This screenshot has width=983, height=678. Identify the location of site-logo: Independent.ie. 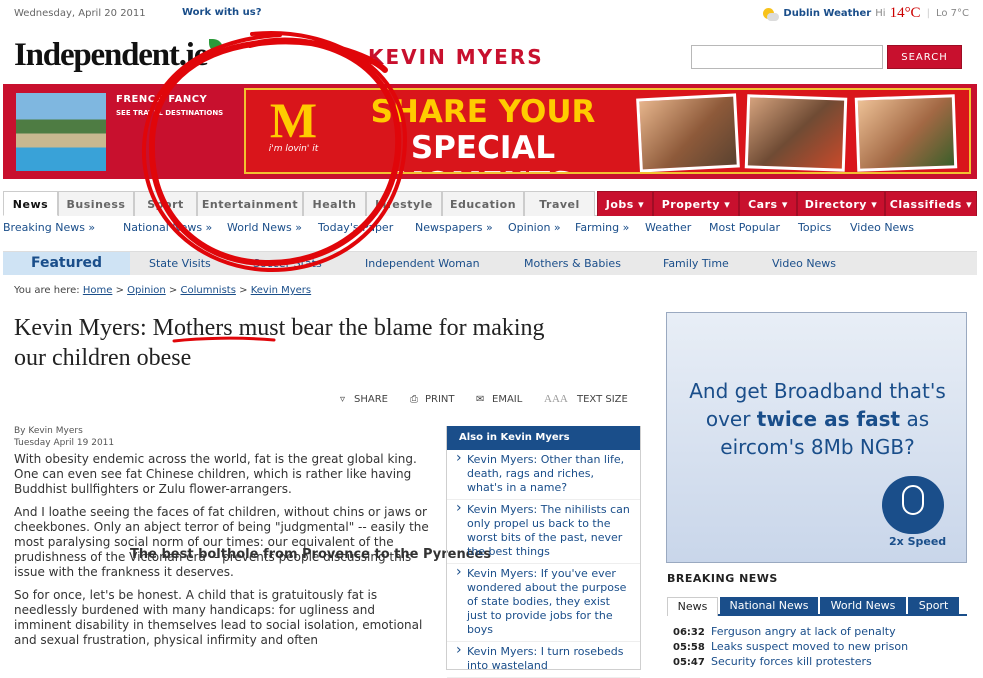
(119, 55).